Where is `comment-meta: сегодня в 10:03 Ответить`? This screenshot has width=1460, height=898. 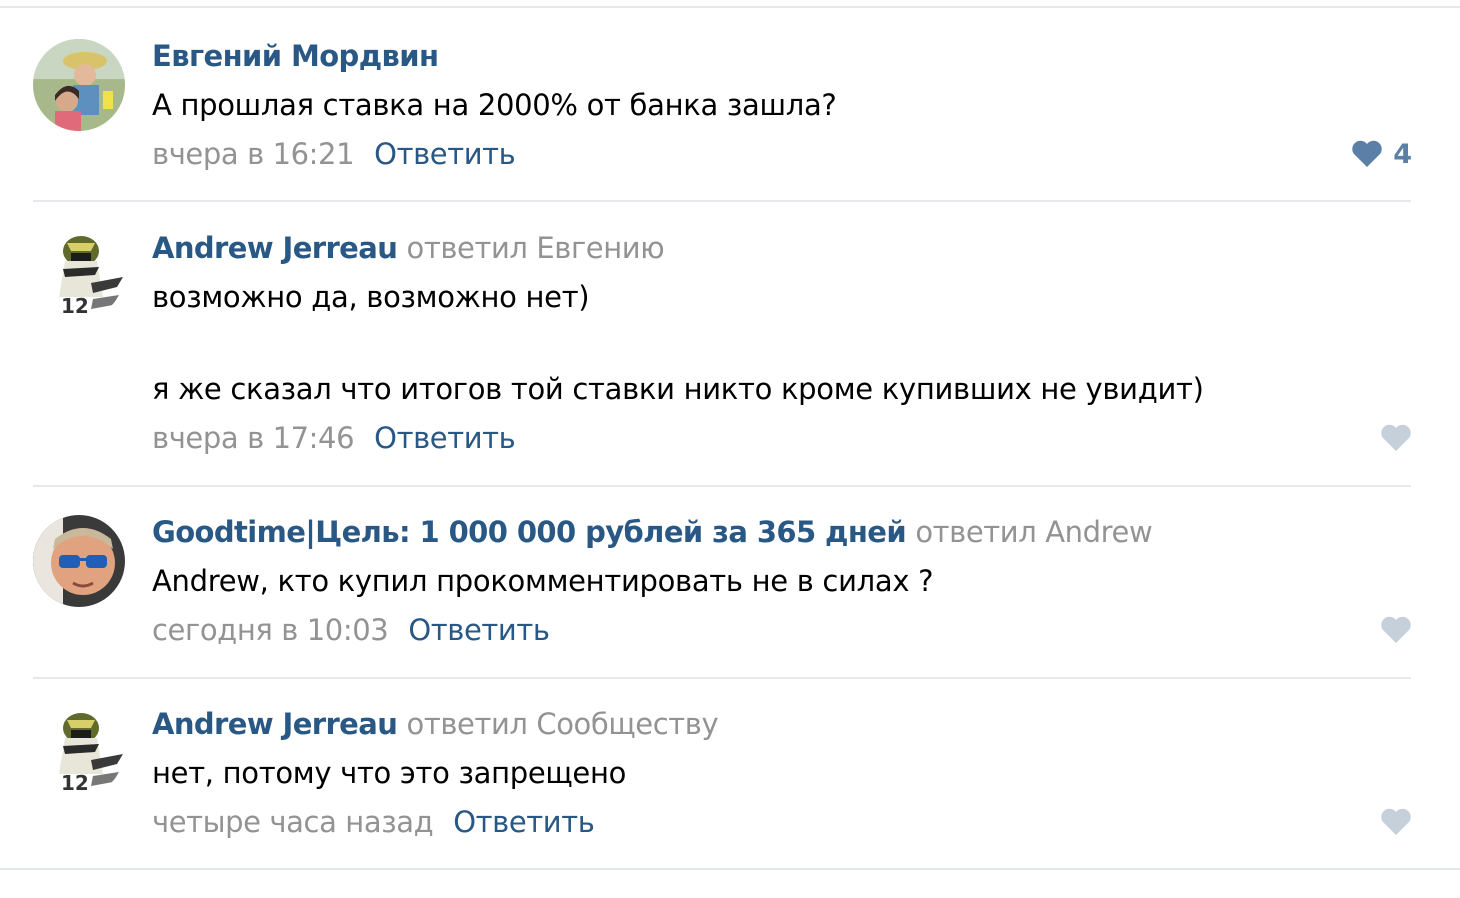
comment-meta: сегодня в 10:03 Ответить is located at coordinates (351, 630).